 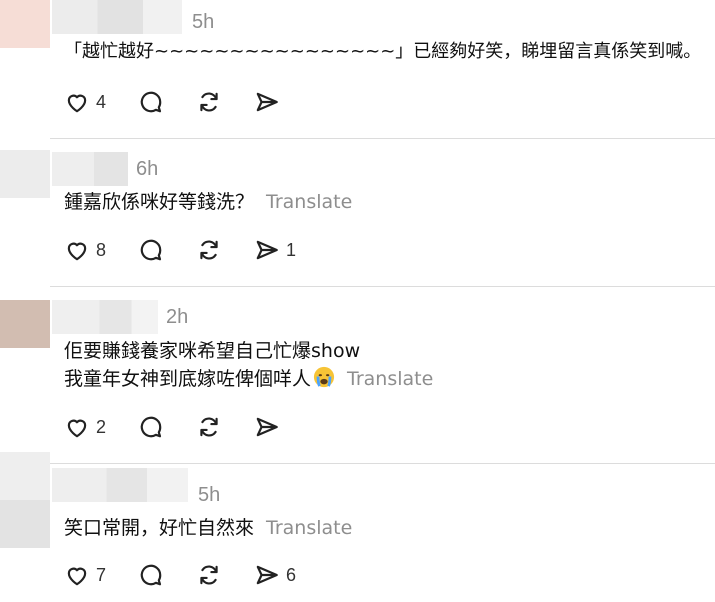 What do you see at coordinates (101, 101) in the screenshot?
I see `like-count: 4` at bounding box center [101, 101].